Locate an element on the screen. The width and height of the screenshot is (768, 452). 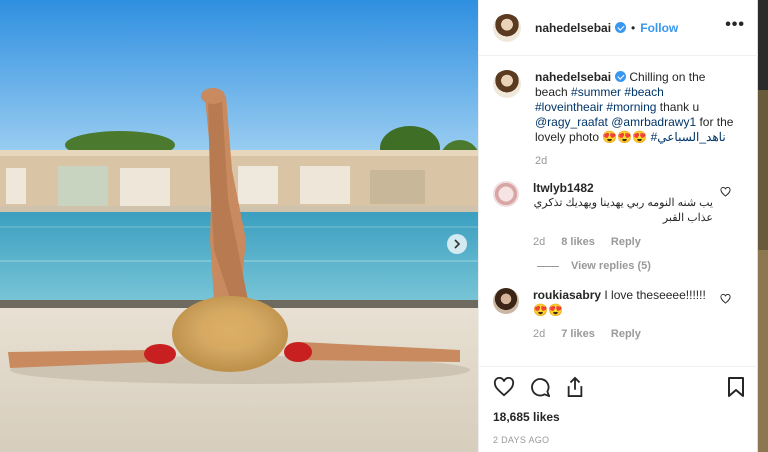
comment-meta: 2d 8 likes Reply is located at coordinates (623, 242).